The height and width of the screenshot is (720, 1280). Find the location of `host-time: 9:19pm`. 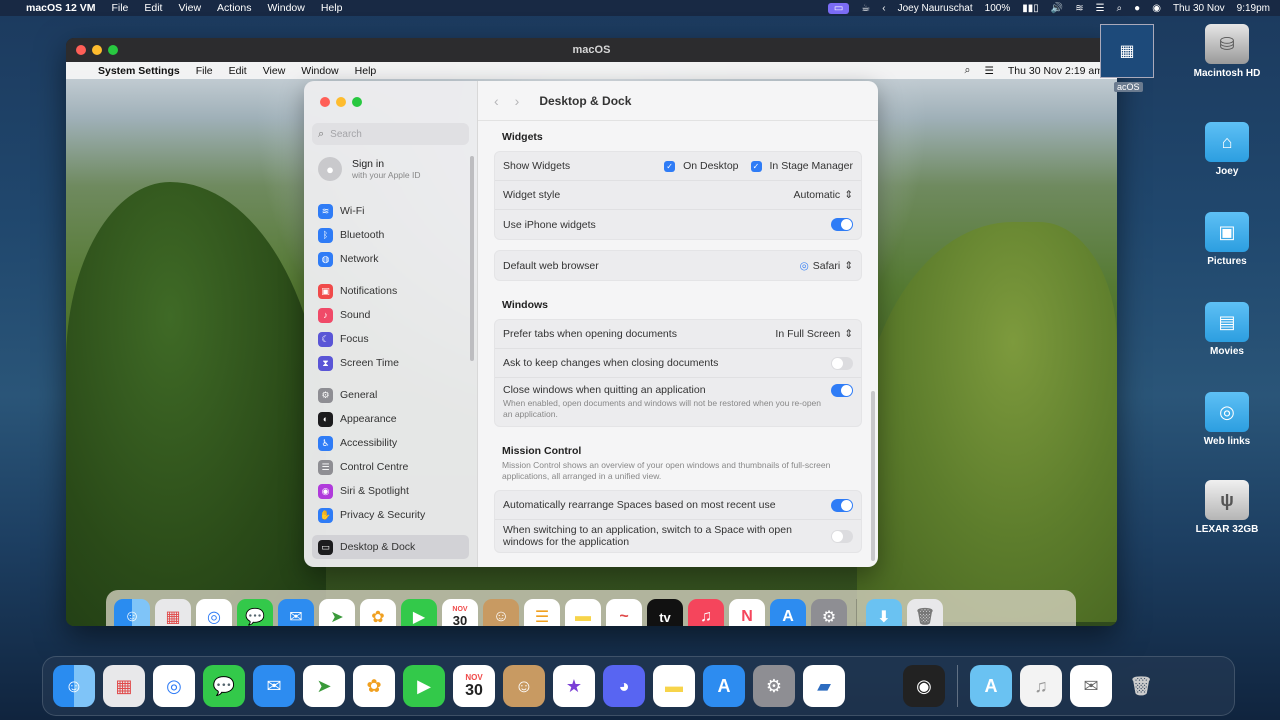

host-time: 9:19pm is located at coordinates (1253, 8).